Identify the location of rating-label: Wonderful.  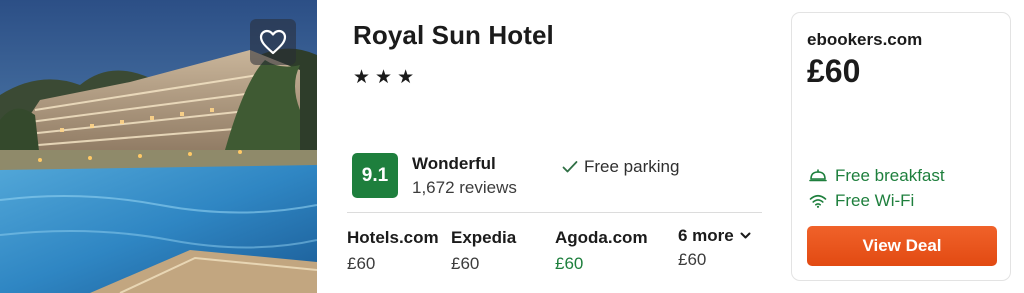
(454, 163).